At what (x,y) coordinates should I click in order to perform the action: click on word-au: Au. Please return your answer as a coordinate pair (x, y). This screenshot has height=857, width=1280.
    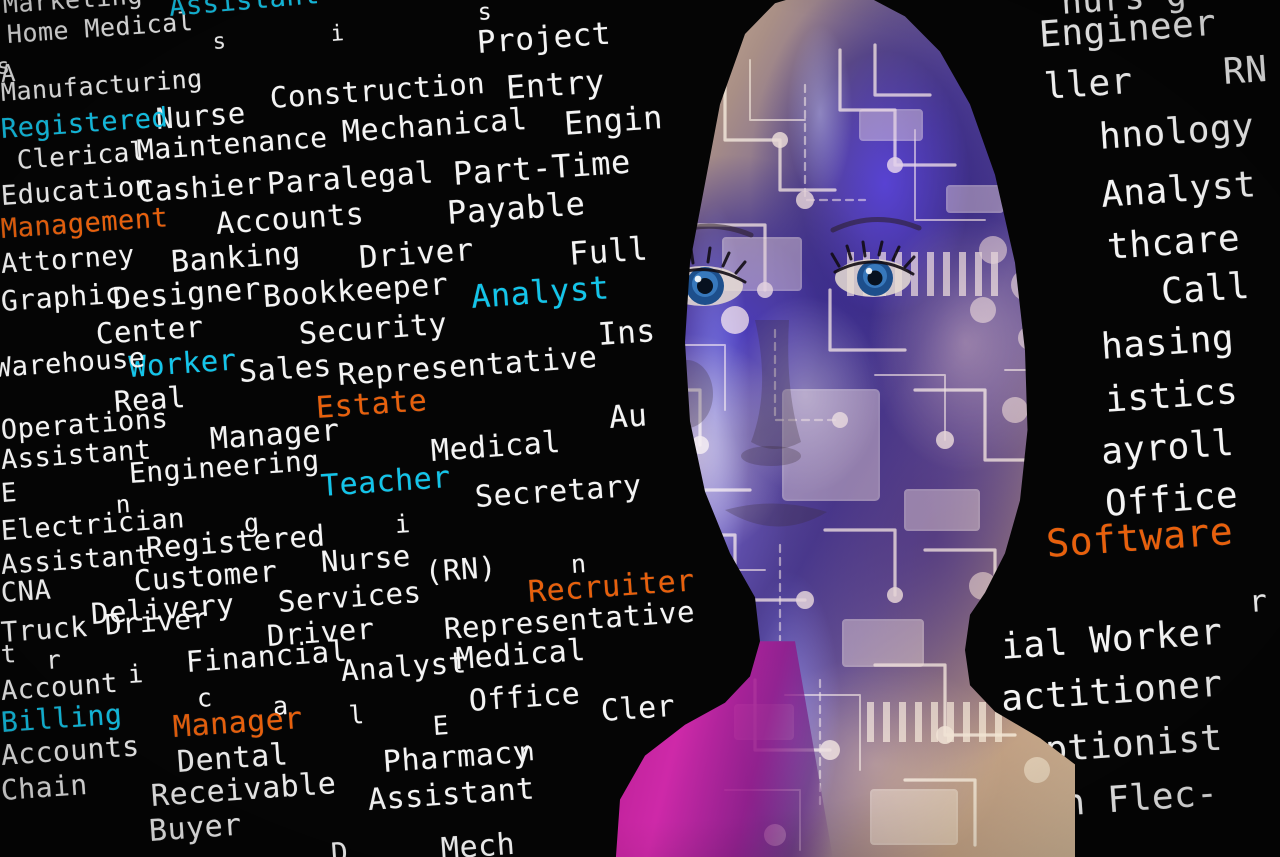
    Looking at the image, I should click on (628, 416).